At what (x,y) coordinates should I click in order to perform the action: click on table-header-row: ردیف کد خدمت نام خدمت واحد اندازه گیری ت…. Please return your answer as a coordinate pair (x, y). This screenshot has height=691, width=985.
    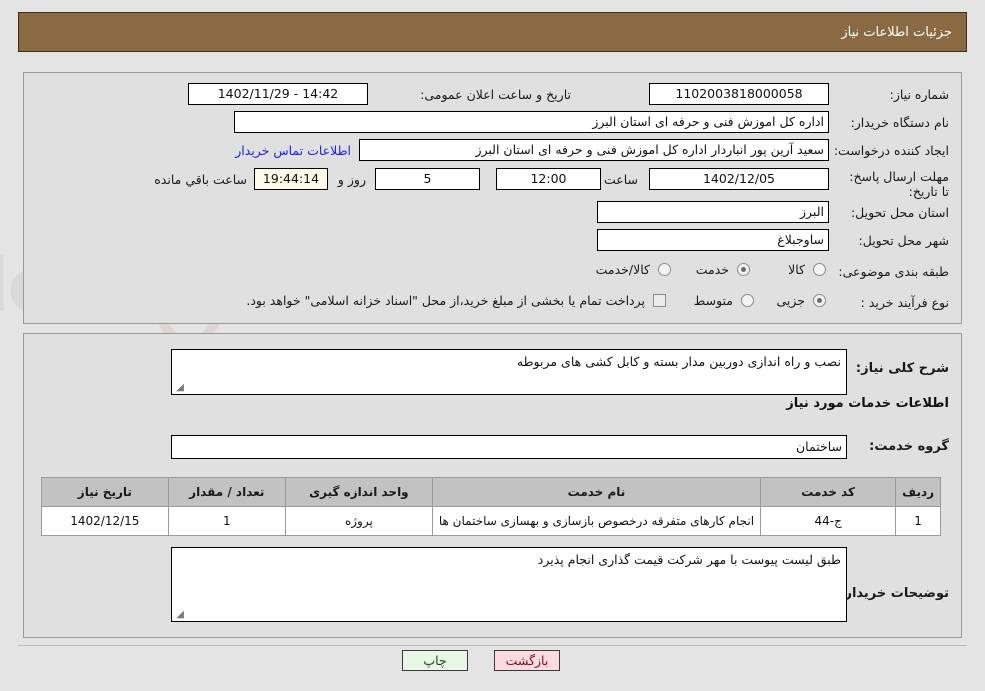
    Looking at the image, I should click on (491, 492).